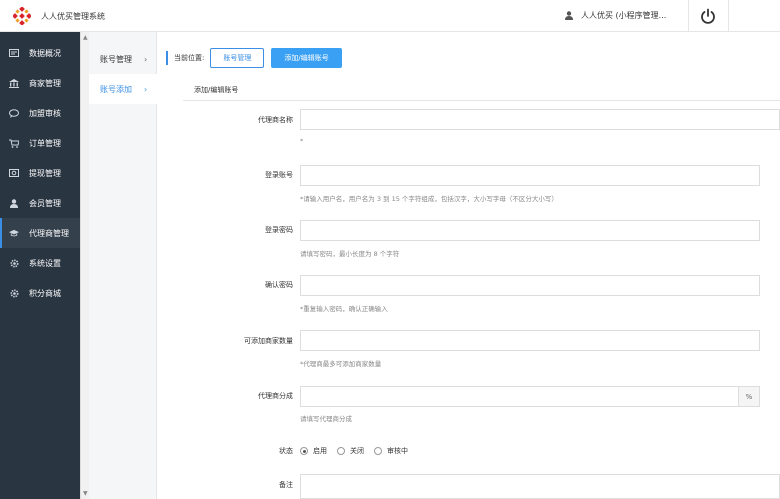 The height and width of the screenshot is (499, 780). Describe the element at coordinates (530, 340) in the screenshot. I see `merchant-quota-input` at that location.